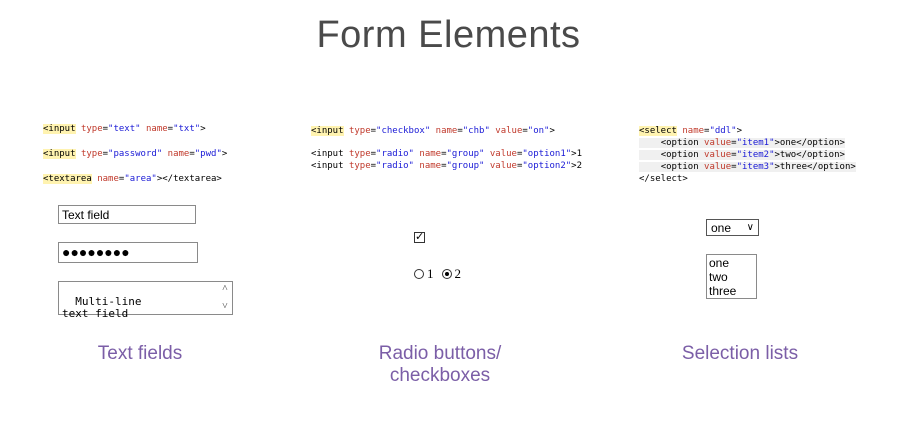  Describe the element at coordinates (145, 300) in the screenshot. I see `textarea-demo: Multi-line text field ˄ ˅` at that location.